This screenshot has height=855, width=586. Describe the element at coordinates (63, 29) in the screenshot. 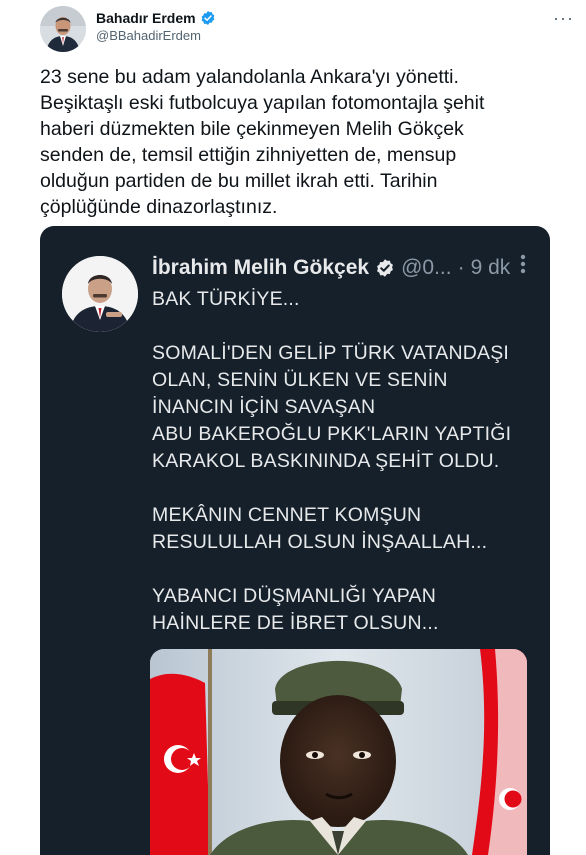

I see `author-avatar` at that location.